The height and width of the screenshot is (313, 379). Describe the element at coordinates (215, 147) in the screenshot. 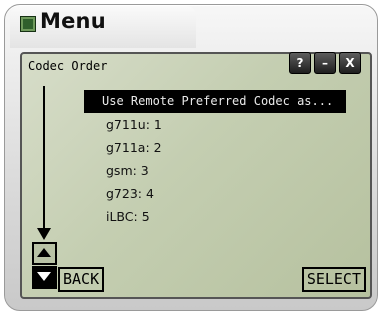

I see `menu-item-g711a: g711a: 2` at that location.